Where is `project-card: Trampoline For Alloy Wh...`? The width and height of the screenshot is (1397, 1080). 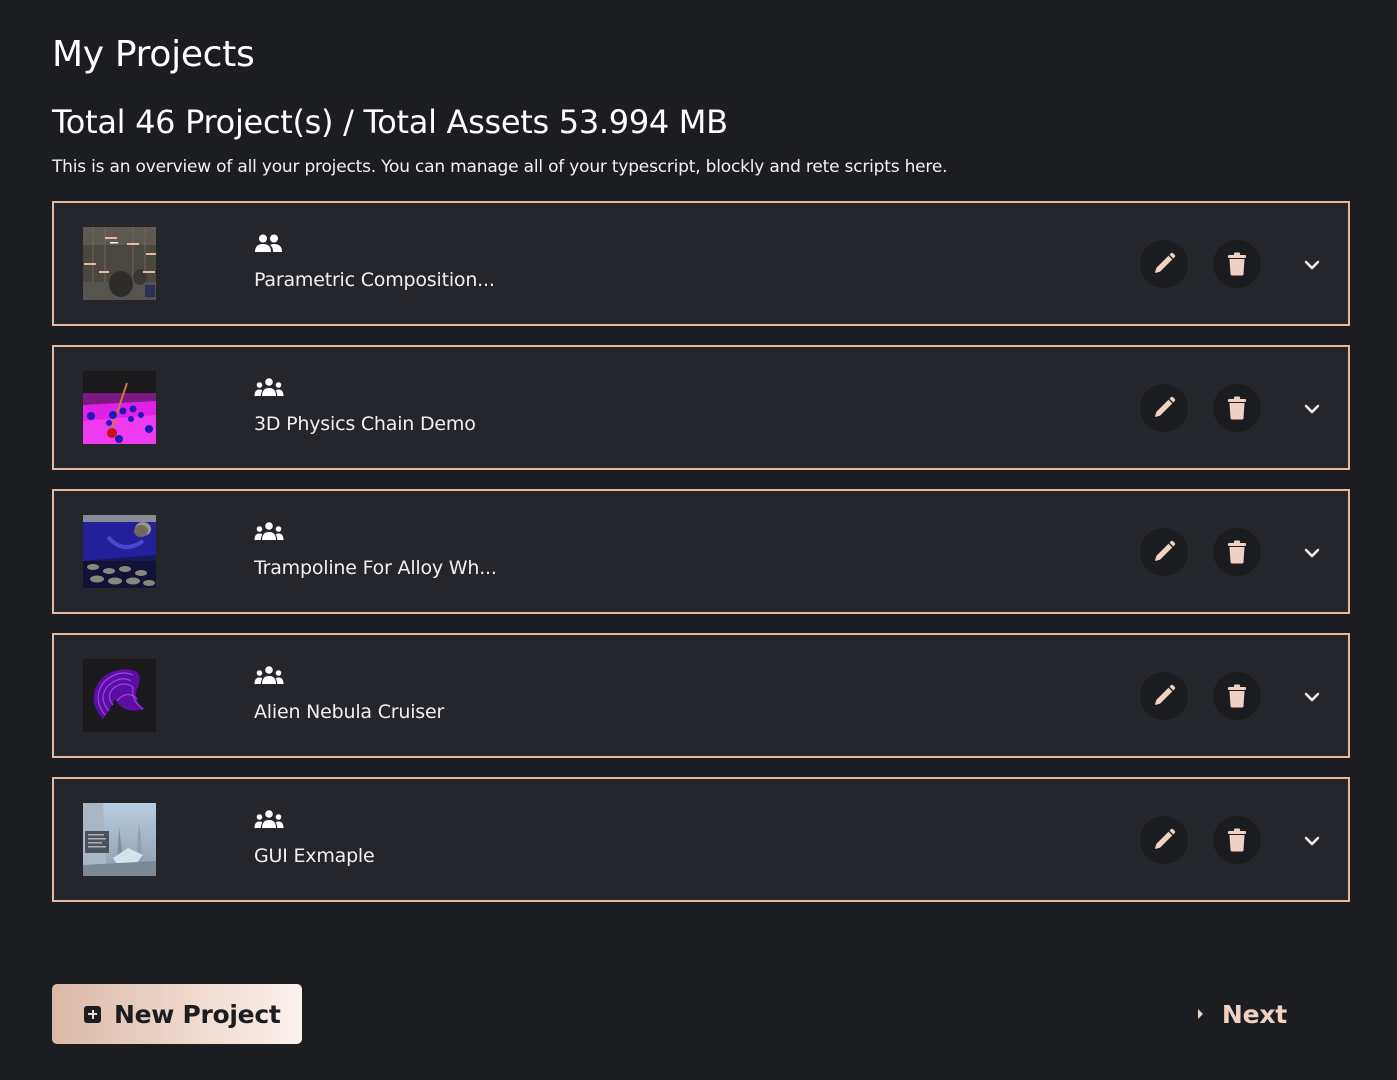 project-card: Trampoline For Alloy Wh... is located at coordinates (701, 551).